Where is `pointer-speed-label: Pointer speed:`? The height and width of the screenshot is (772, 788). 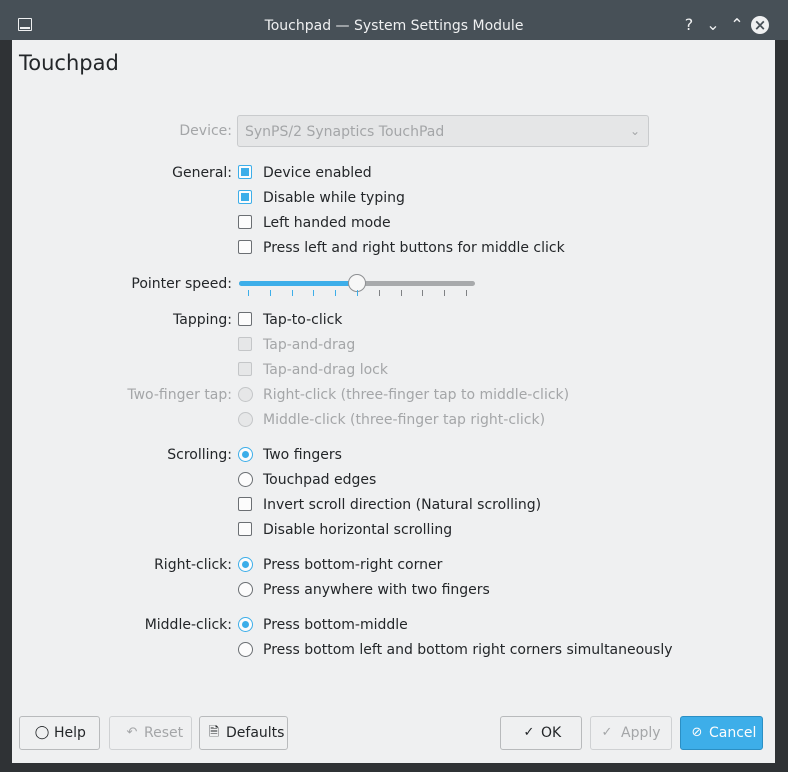
pointer-speed-label: Pointer speed: is located at coordinates (181, 284).